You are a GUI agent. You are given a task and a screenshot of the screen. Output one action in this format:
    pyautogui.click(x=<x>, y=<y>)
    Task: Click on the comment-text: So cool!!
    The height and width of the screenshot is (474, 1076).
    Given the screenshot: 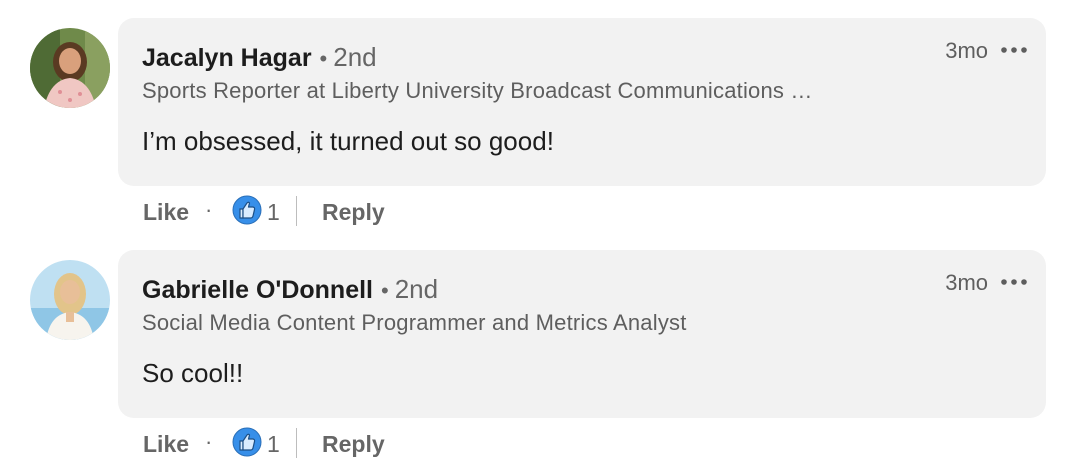 What is the action you would take?
    pyautogui.click(x=193, y=373)
    